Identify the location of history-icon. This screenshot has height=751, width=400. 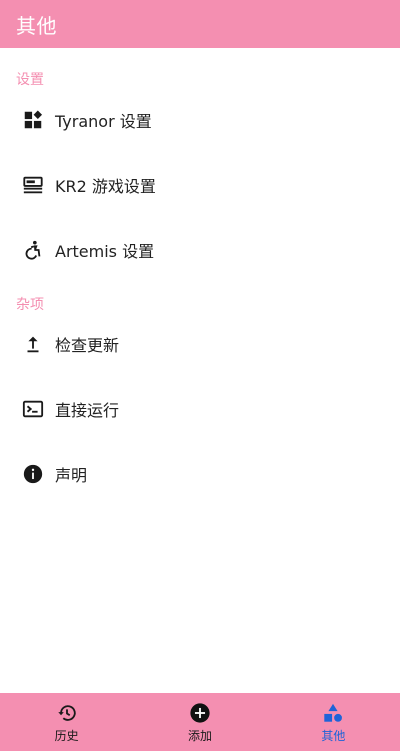
(67, 713).